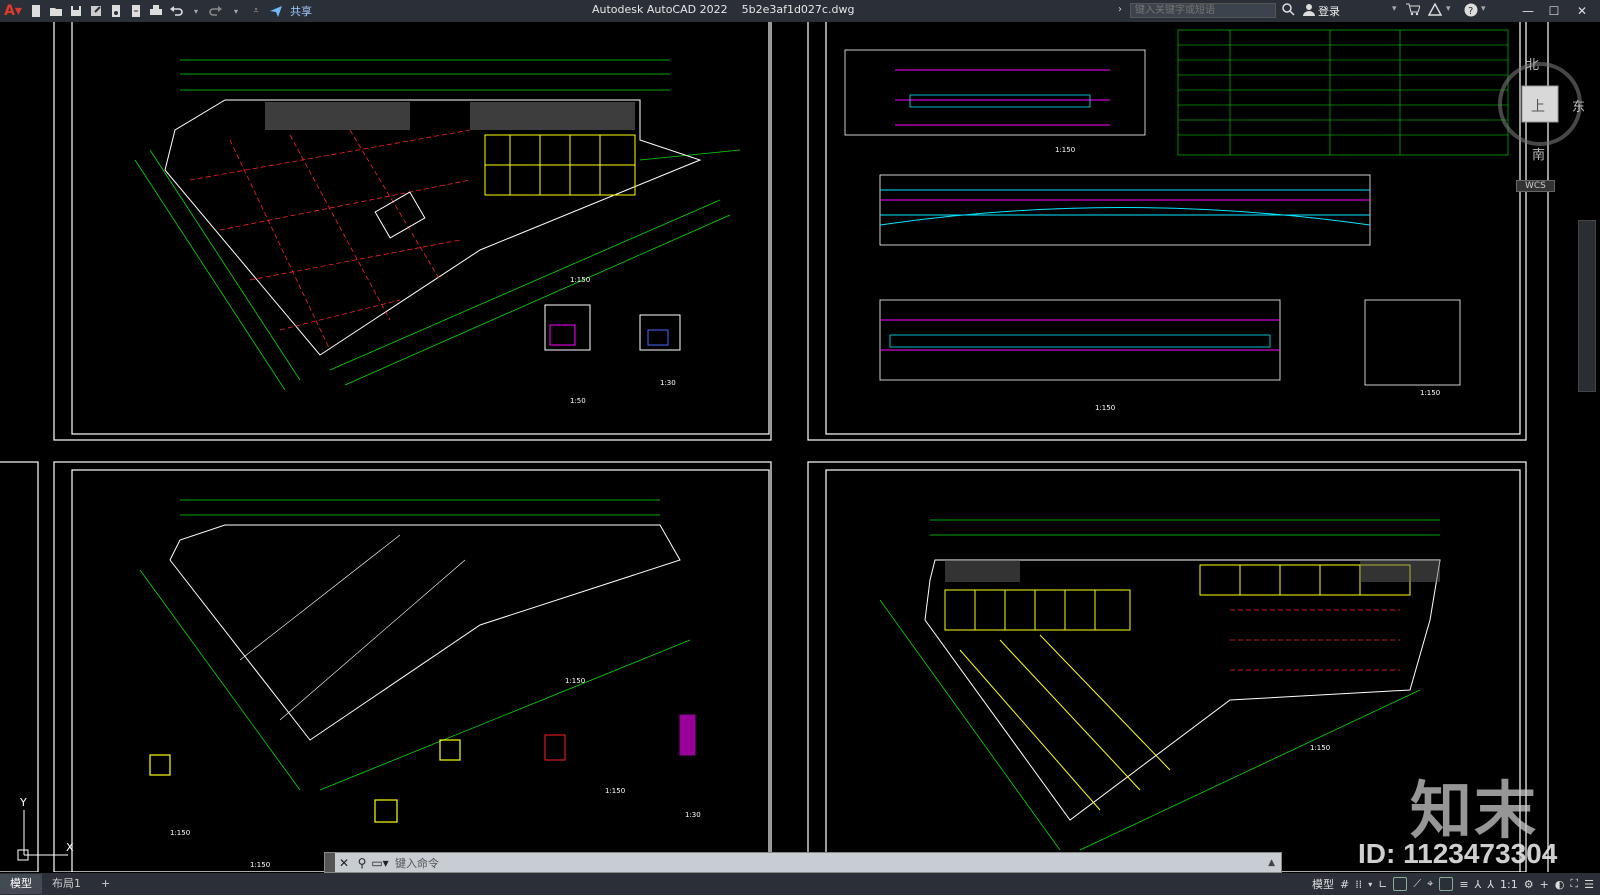 The width and height of the screenshot is (1600, 895). I want to click on user-icon, so click(1309, 11).